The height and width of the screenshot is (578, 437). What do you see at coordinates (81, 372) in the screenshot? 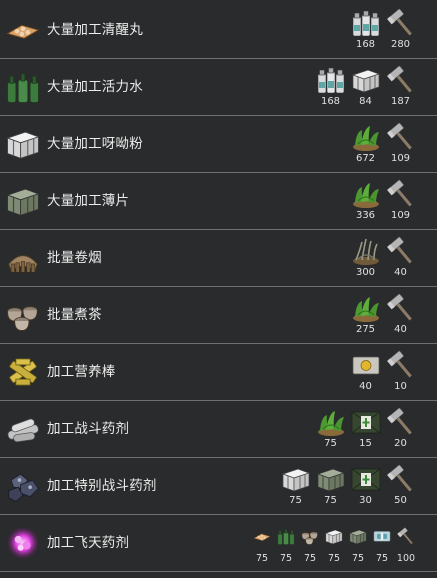
I see `recipe-label: 加工营养棒` at bounding box center [81, 372].